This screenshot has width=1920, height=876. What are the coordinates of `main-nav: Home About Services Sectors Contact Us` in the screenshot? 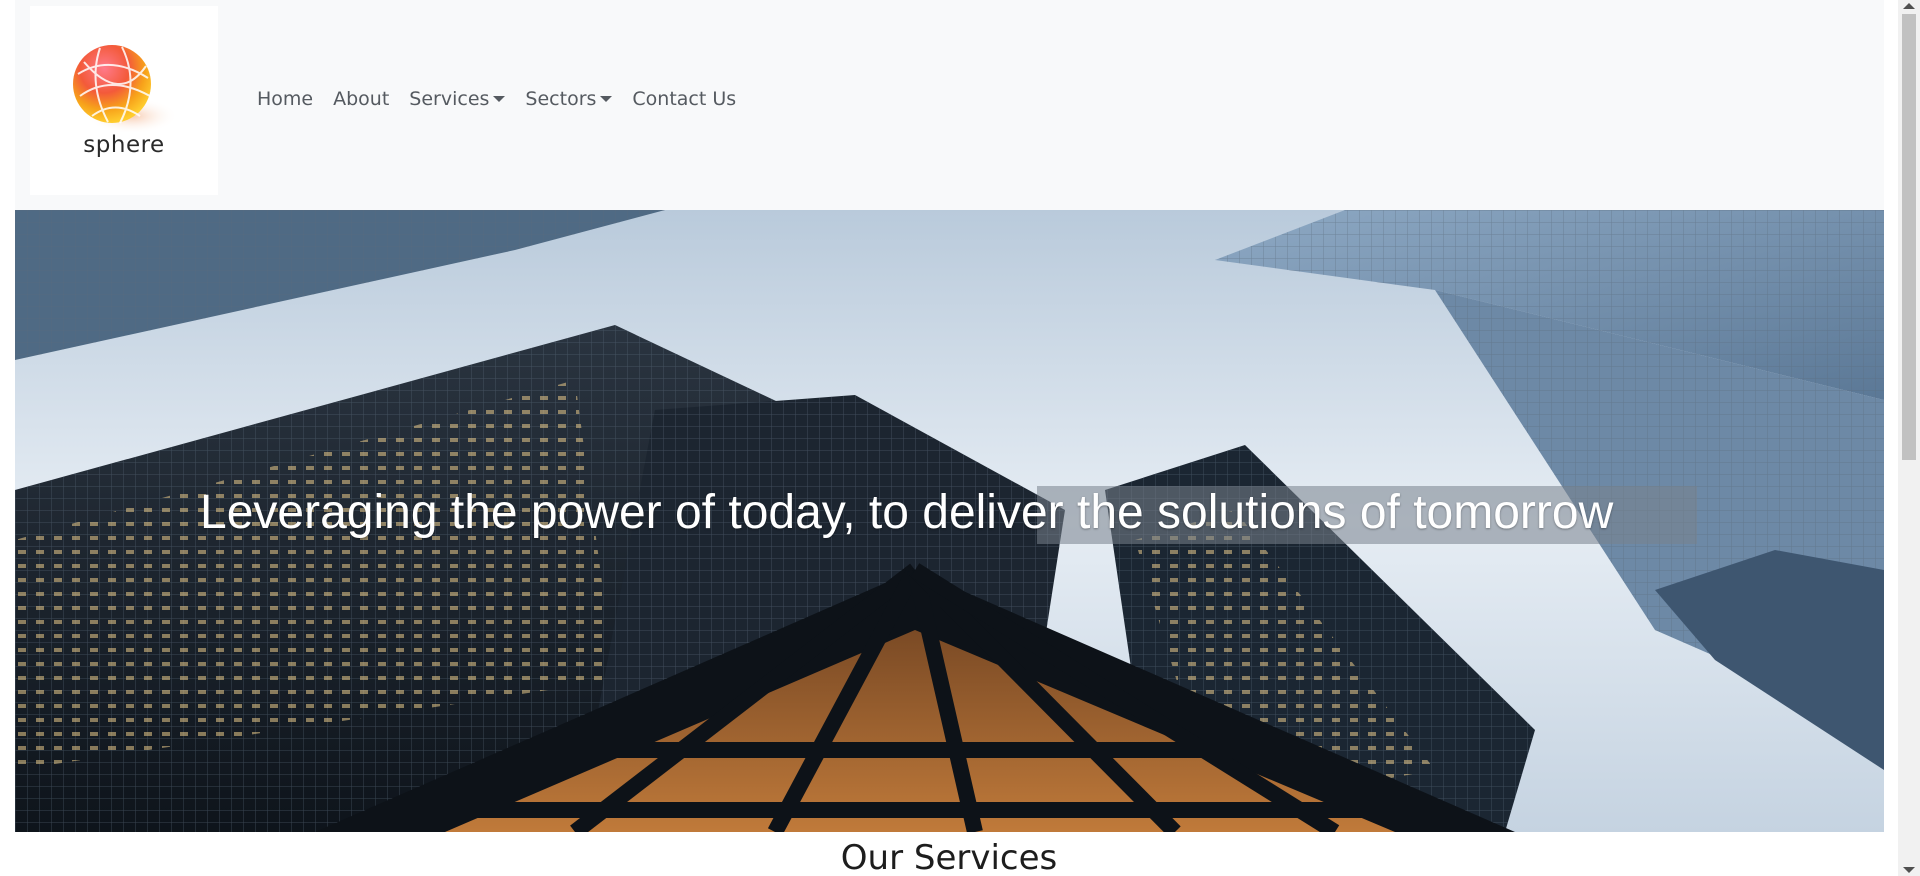 It's located at (496, 99).